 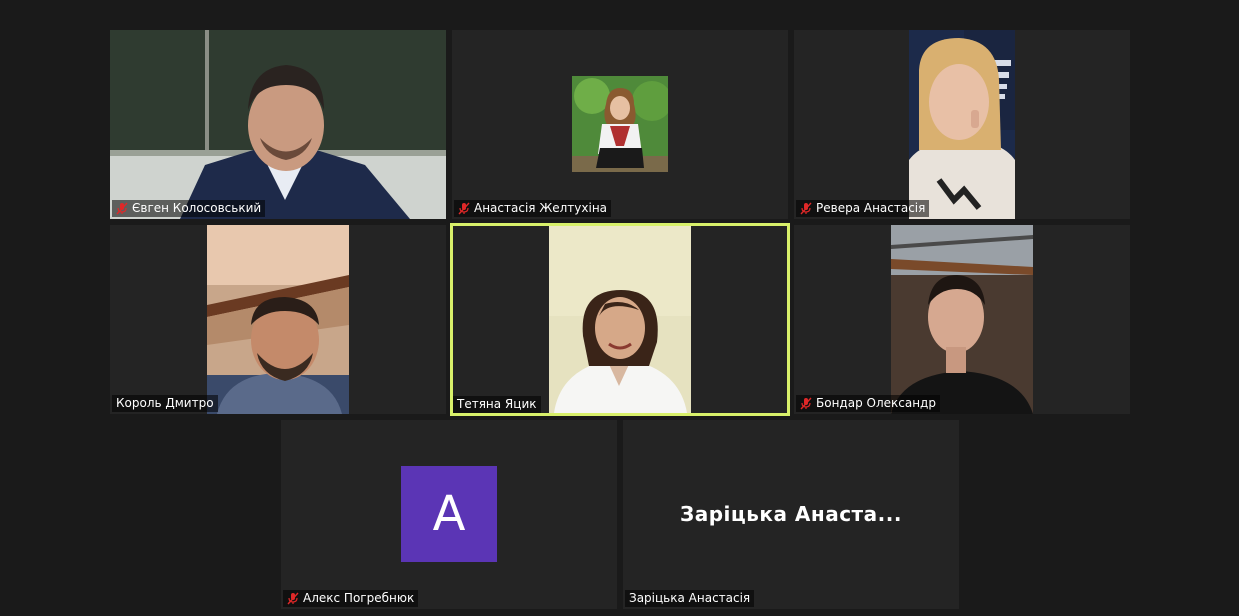 I want to click on participant-name-tag-6: Бондар Олександр, so click(x=868, y=403).